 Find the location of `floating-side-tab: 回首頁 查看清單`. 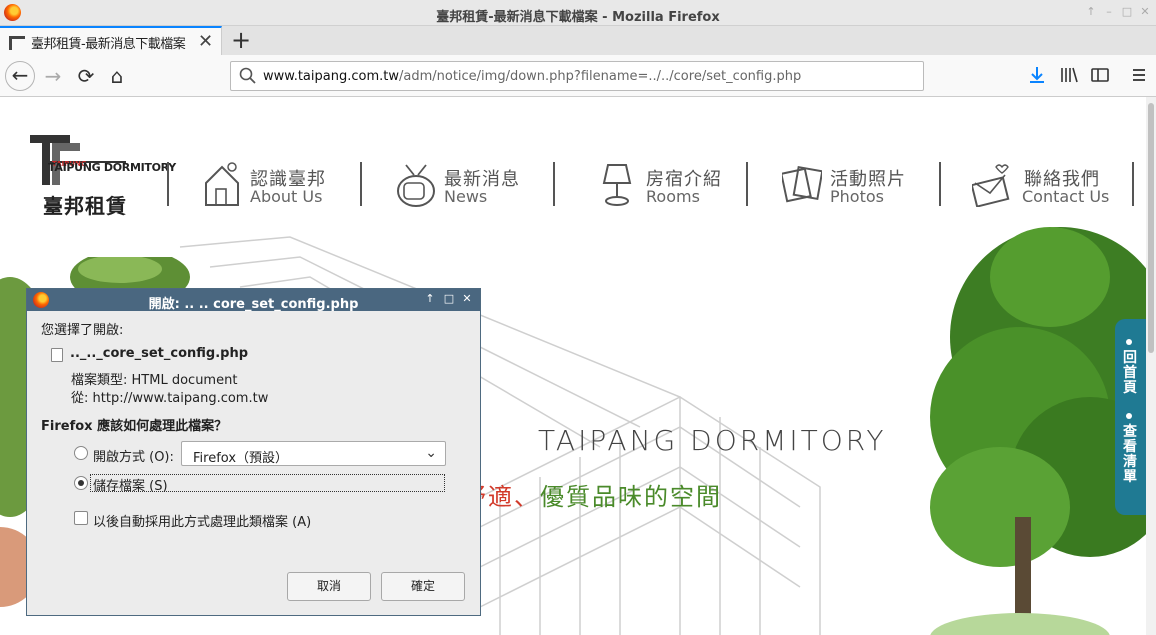

floating-side-tab: 回首頁 查看清單 is located at coordinates (1131, 417).